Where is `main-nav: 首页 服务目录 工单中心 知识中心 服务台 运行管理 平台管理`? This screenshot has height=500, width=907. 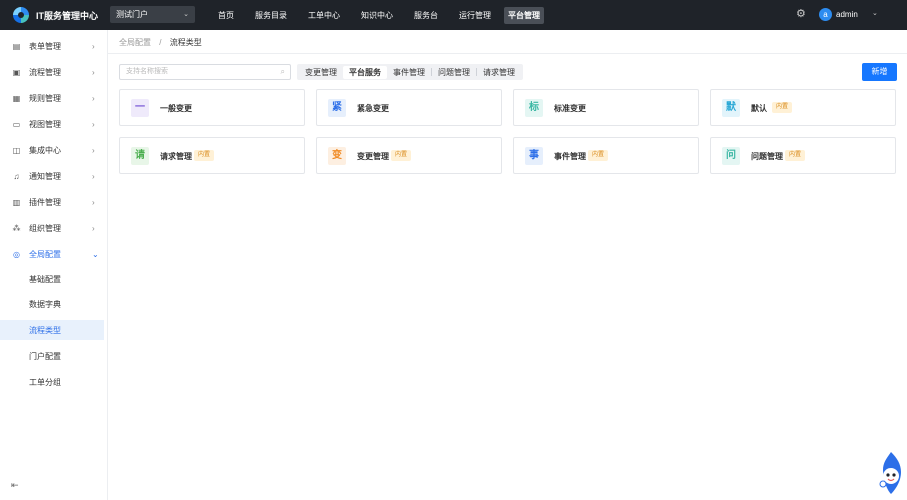 main-nav: 首页 服务目录 工单中心 知识中心 服务台 运行管理 平台管理 is located at coordinates (379, 15).